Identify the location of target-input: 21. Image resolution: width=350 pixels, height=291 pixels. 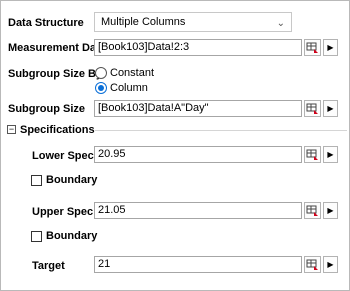
(198, 264).